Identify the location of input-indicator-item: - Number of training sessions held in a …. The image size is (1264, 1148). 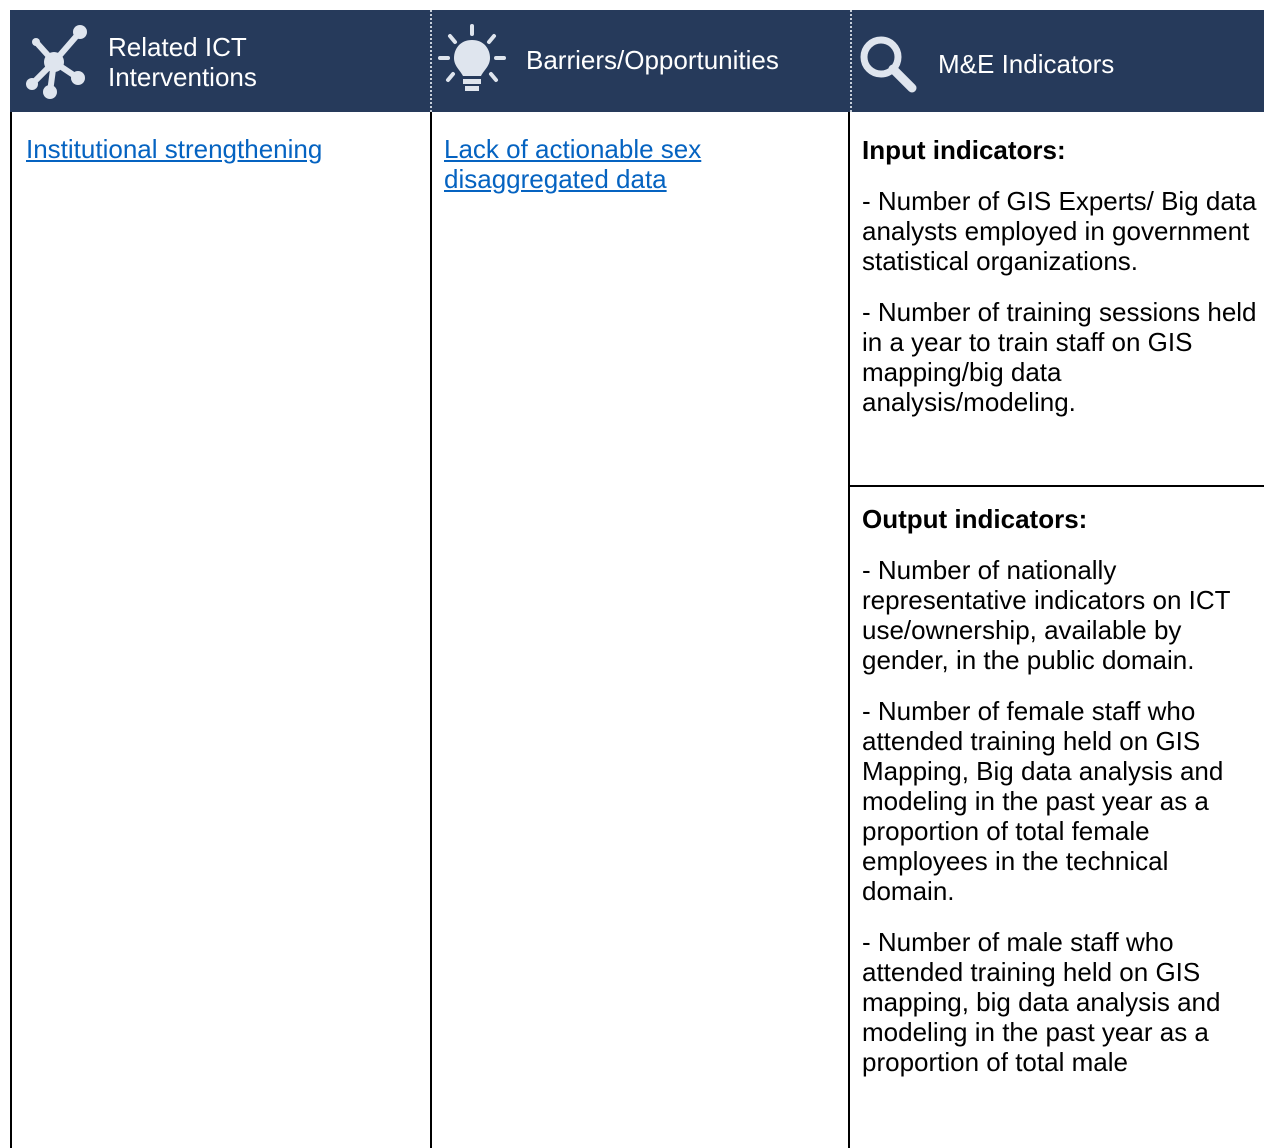
(1059, 357).